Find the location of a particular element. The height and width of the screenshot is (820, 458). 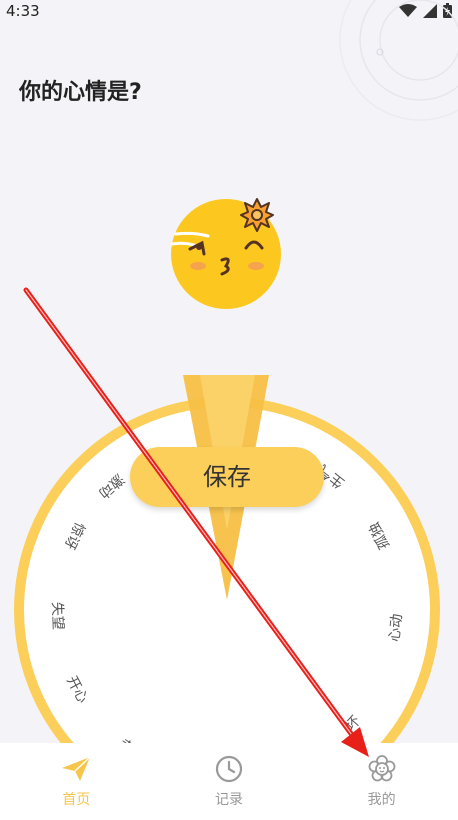

tab-mine: 我的 is located at coordinates (381, 781).